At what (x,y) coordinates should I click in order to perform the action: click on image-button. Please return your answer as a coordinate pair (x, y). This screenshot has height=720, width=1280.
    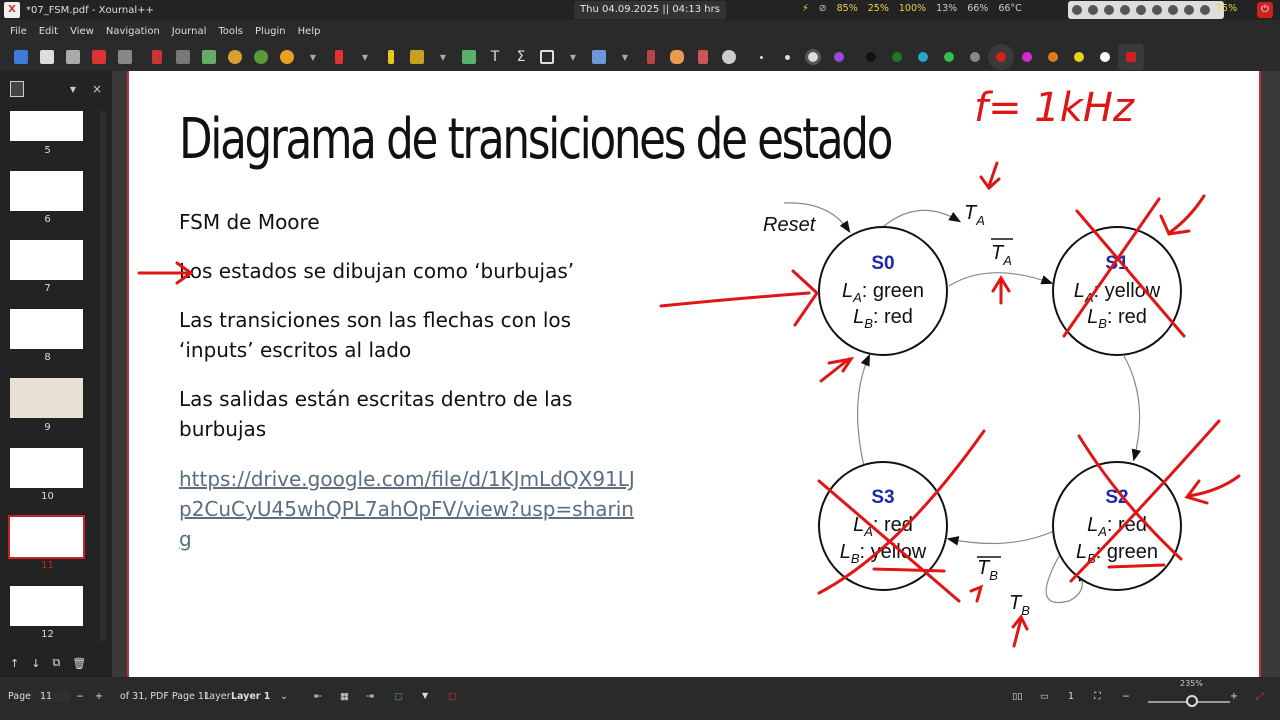
    Looking at the image, I should click on (469, 57).